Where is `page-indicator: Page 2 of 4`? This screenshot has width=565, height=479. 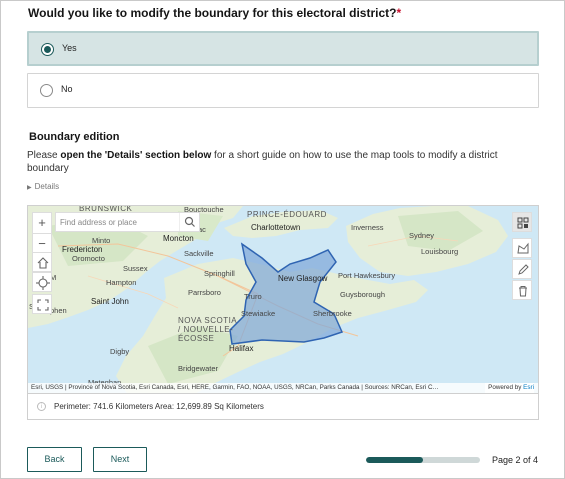 page-indicator: Page 2 of 4 is located at coordinates (515, 460).